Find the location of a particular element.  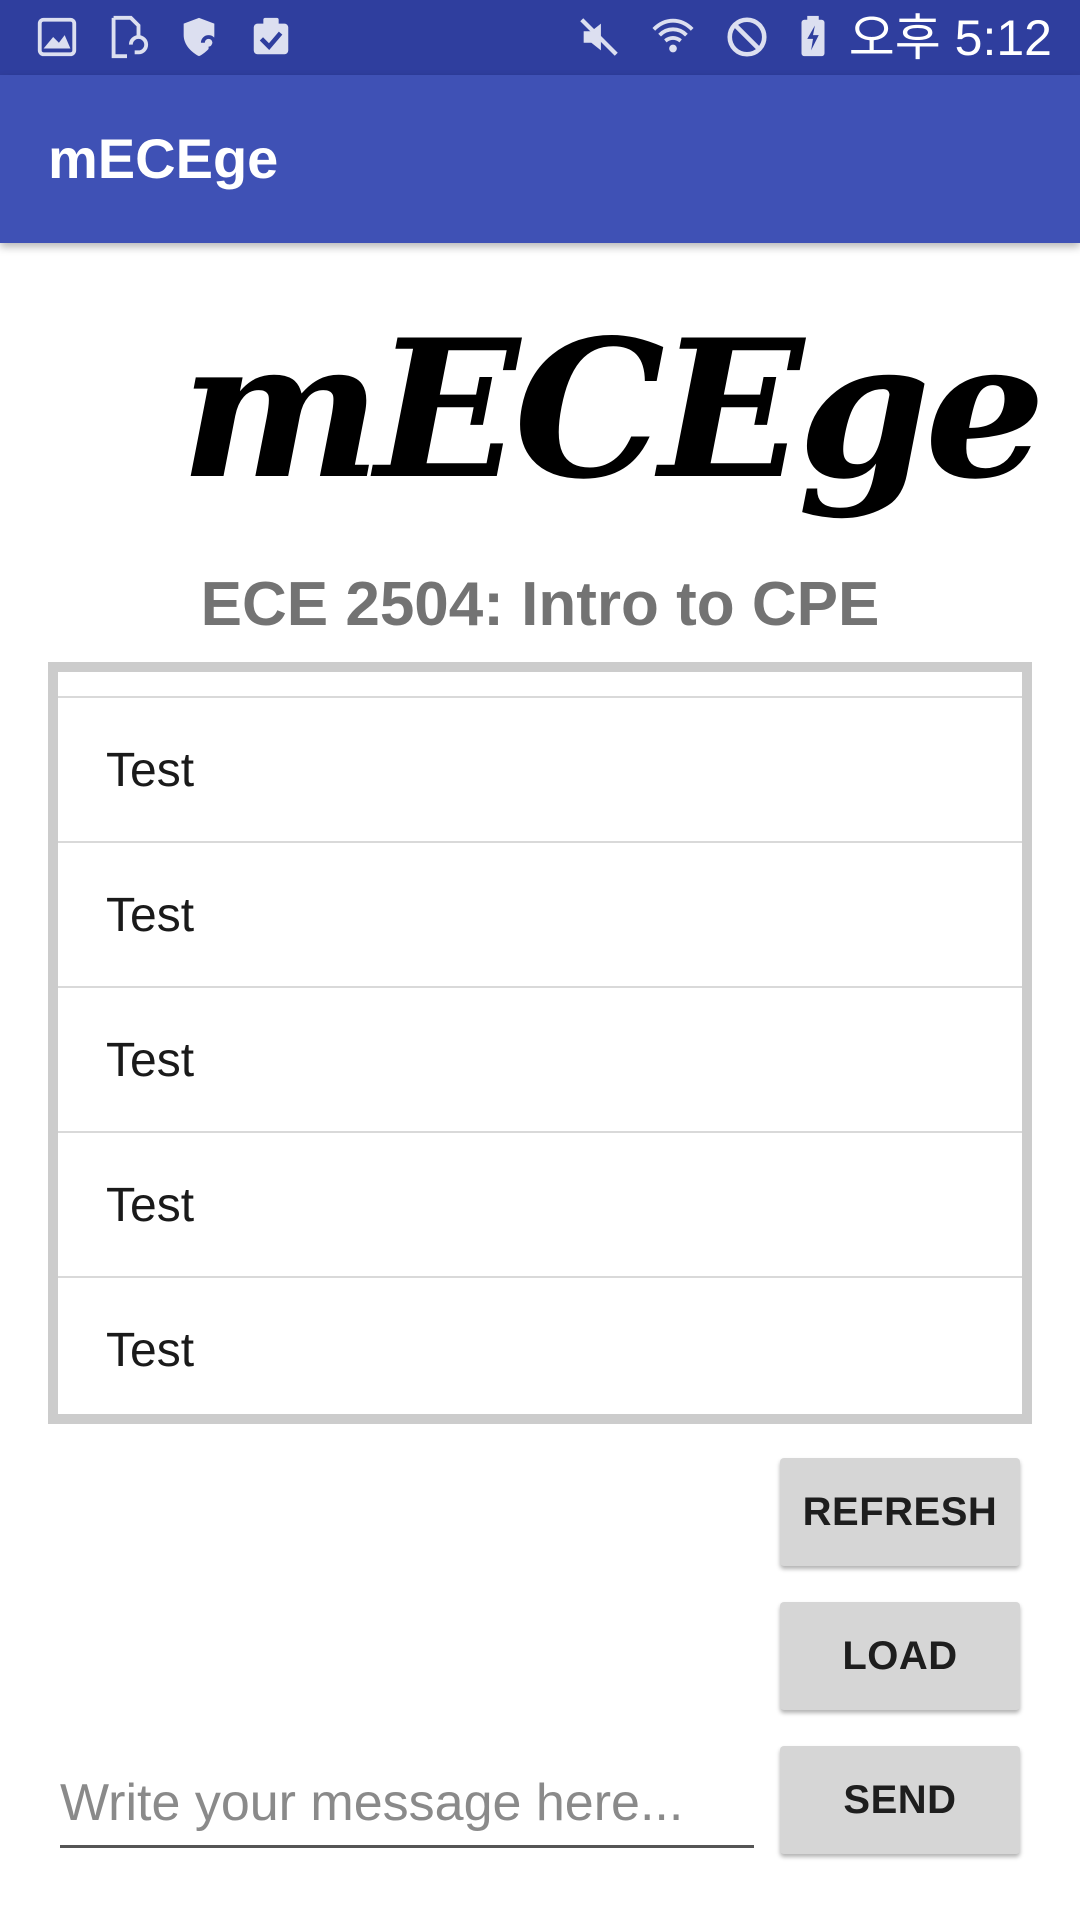

load-button: LOAD is located at coordinates (900, 1656).